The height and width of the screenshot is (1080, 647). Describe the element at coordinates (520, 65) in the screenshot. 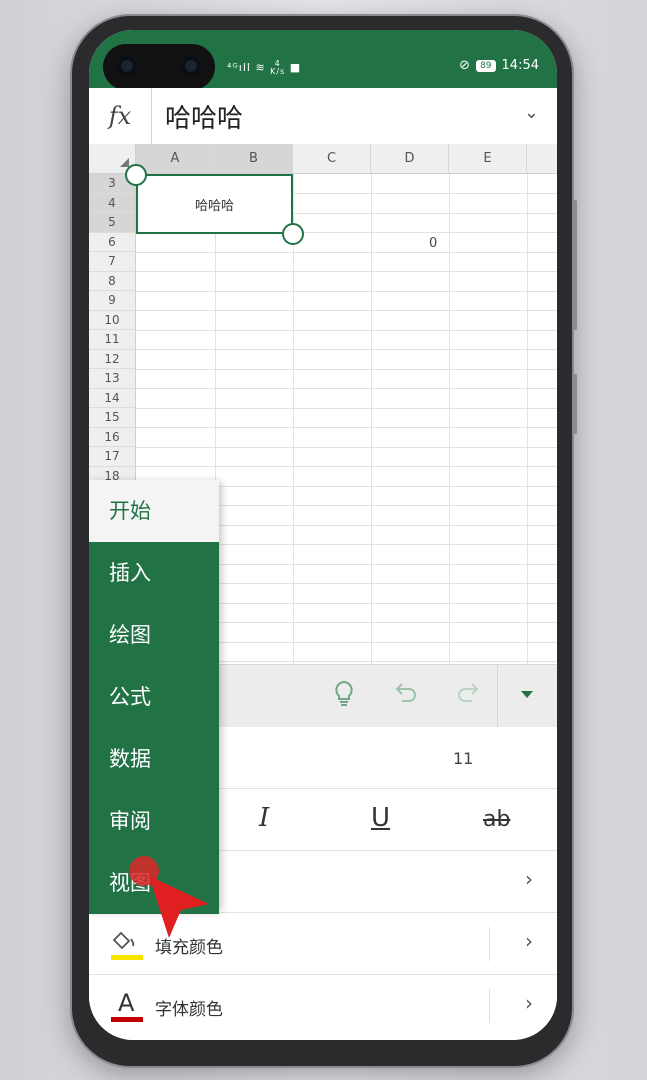

I see `clock: 14:54` at that location.